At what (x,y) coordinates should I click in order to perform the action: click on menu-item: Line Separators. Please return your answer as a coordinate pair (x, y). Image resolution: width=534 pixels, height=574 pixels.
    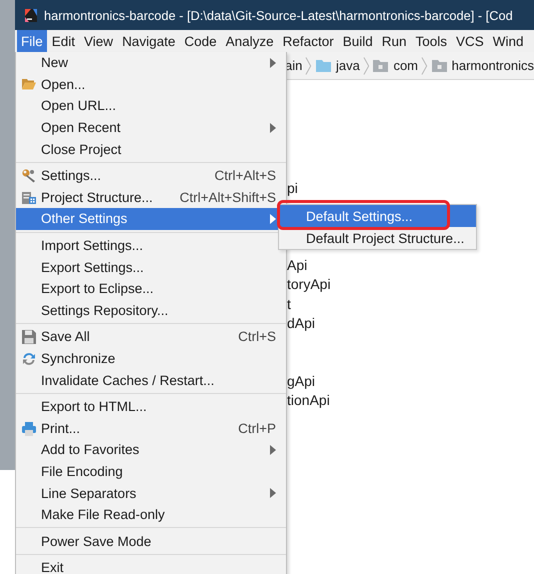
    Looking at the image, I should click on (151, 493).